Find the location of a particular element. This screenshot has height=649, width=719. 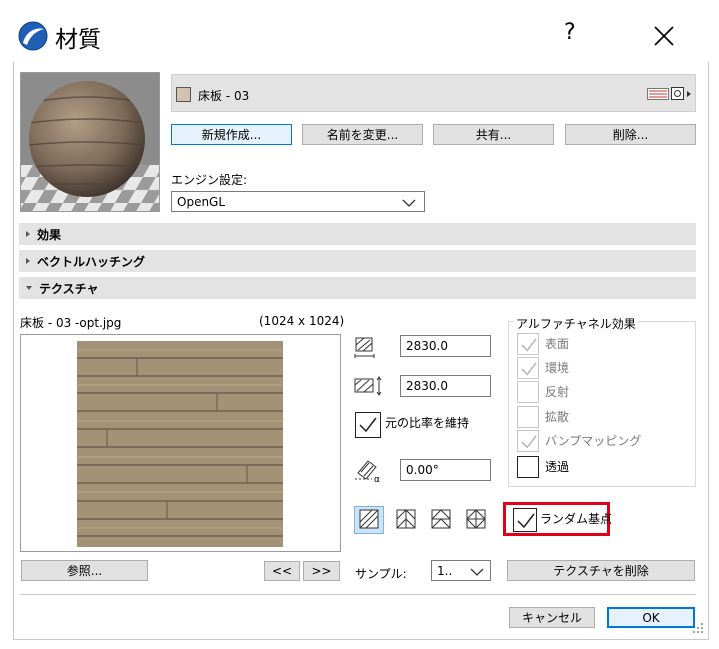

texture-angle-icon: α is located at coordinates (369, 471).